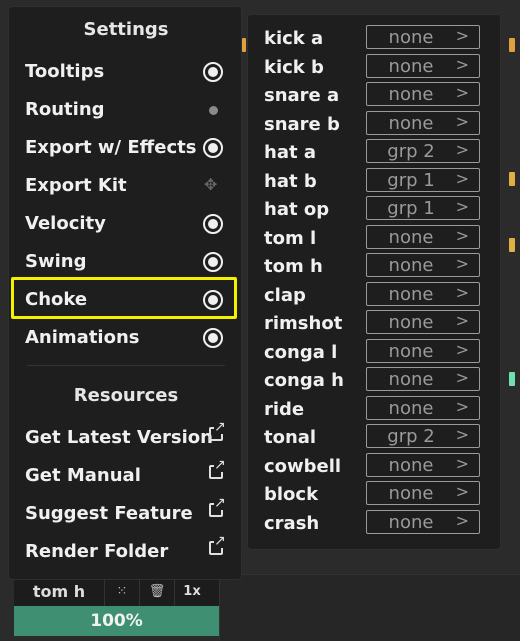 The height and width of the screenshot is (641, 520). I want to click on resource-get-latest-version: Get Latest Version, so click(126, 437).